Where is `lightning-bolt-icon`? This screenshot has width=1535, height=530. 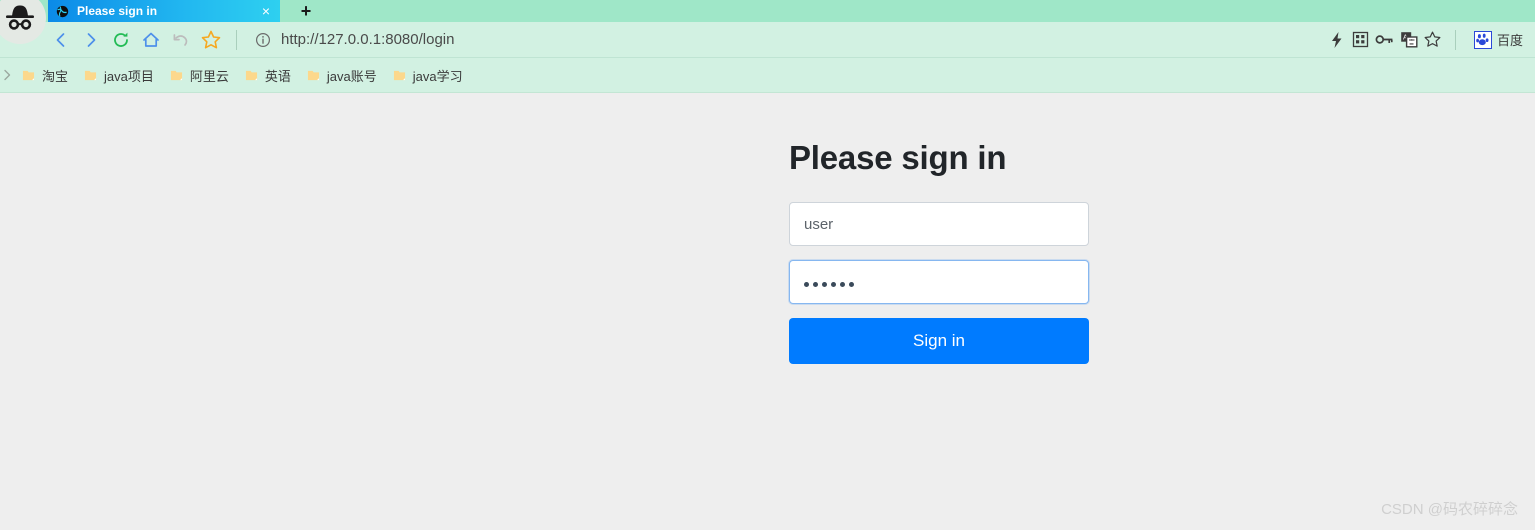 lightning-bolt-icon is located at coordinates (1337, 40).